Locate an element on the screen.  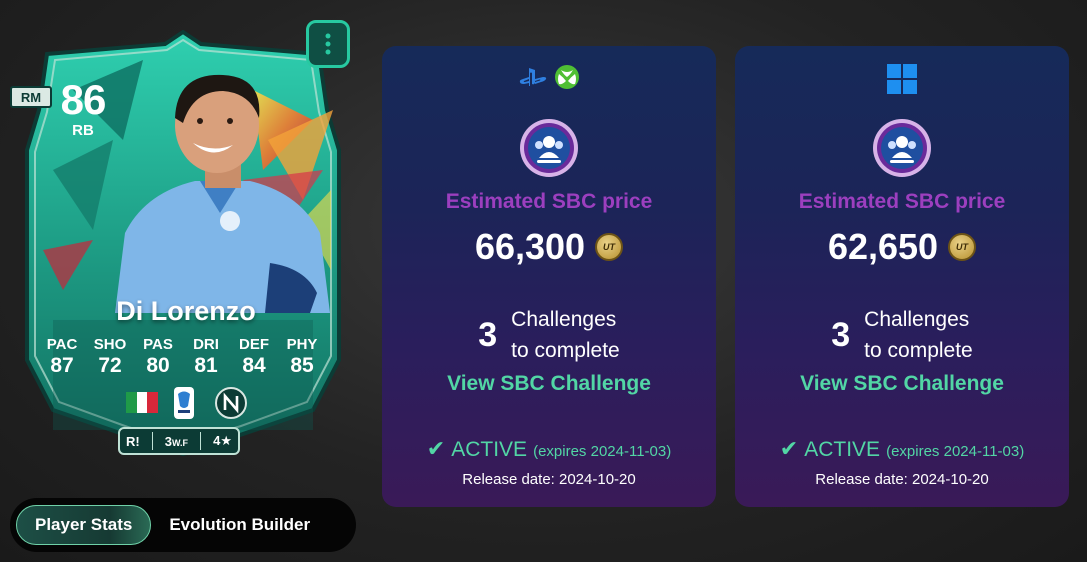
stat-pac: PAC 87 is located at coordinates (62, 357).